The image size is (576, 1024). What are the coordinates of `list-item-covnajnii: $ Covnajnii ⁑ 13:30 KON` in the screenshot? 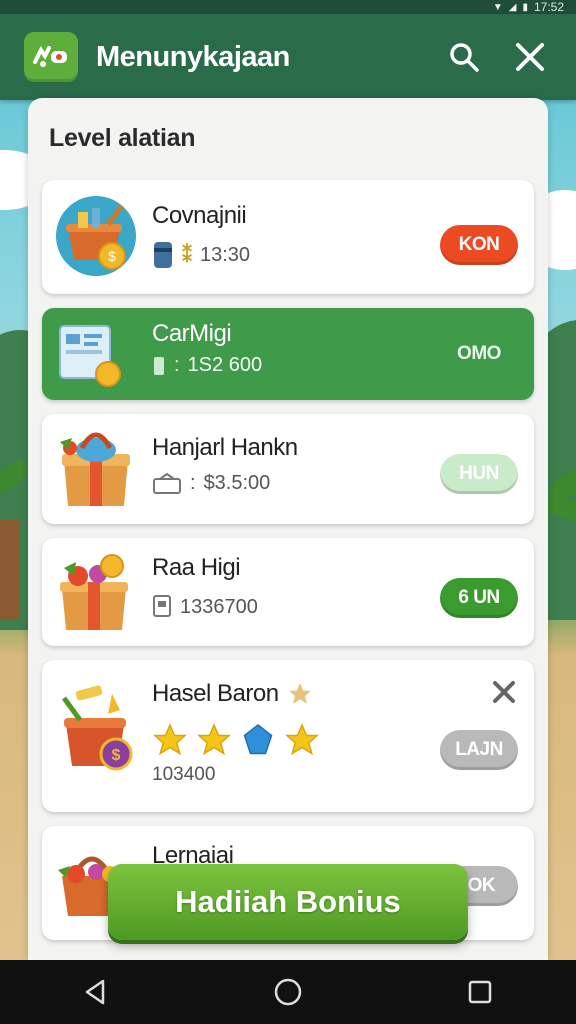 It's located at (288, 237).